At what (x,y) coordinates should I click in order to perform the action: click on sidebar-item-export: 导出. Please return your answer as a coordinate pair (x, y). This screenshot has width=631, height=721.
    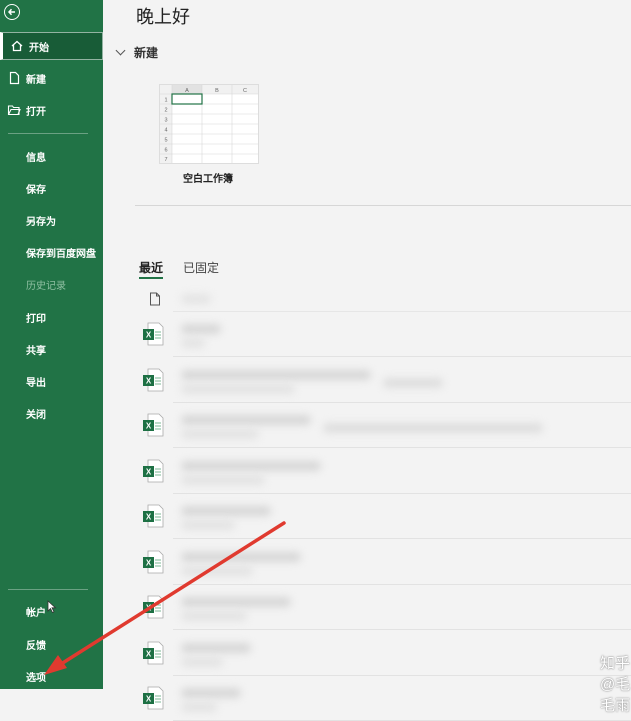
    Looking at the image, I should click on (51, 381).